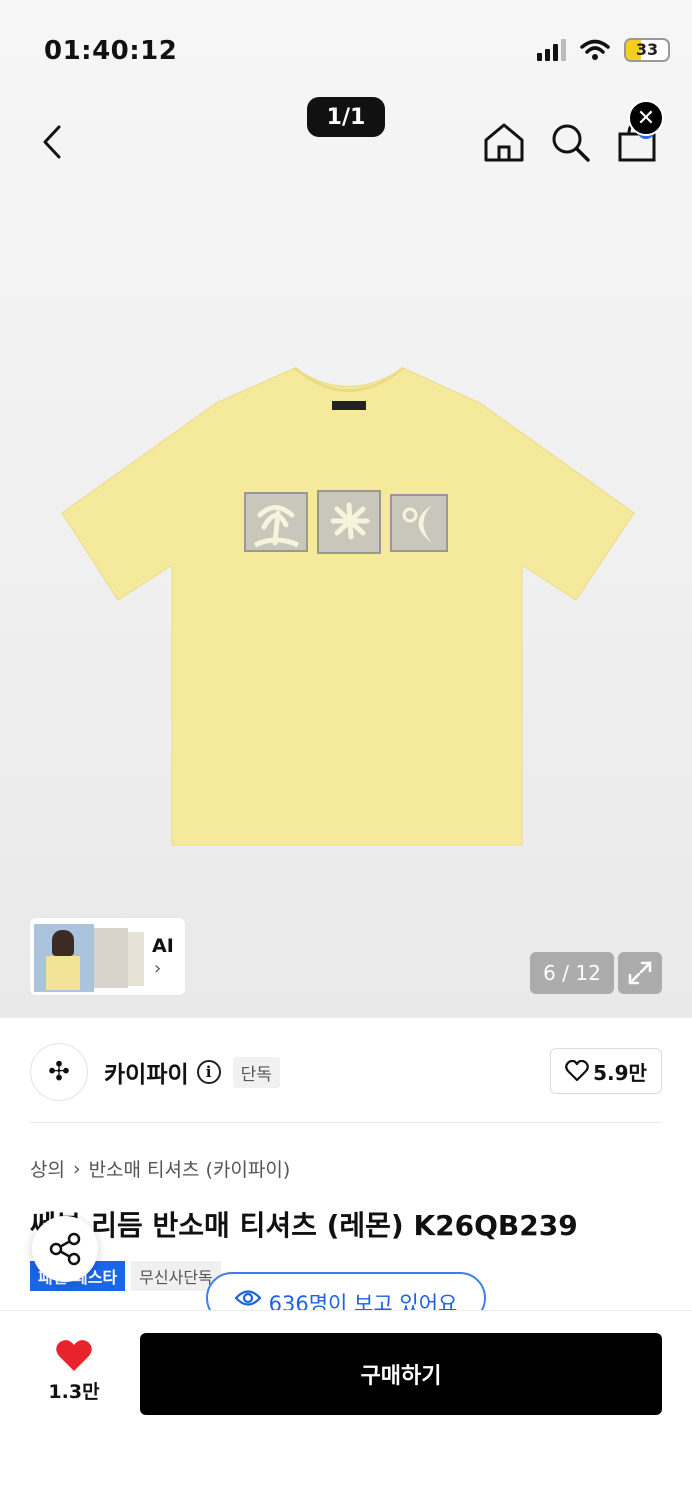 Image resolution: width=692 pixels, height=1500 pixels. I want to click on wifi-icon, so click(595, 49).